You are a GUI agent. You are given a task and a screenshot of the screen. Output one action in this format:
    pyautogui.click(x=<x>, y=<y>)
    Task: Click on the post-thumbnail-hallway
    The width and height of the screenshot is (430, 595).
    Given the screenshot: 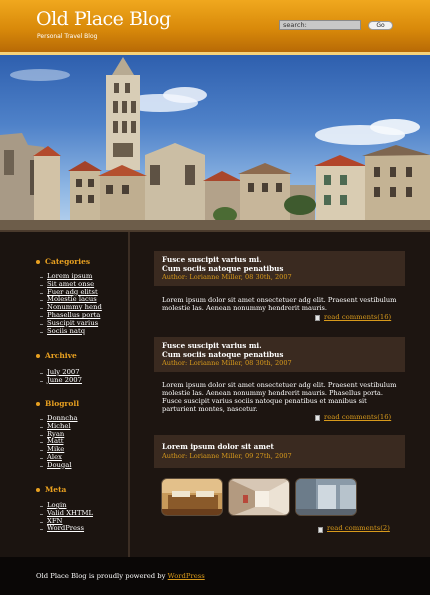 What is the action you would take?
    pyautogui.click(x=259, y=497)
    